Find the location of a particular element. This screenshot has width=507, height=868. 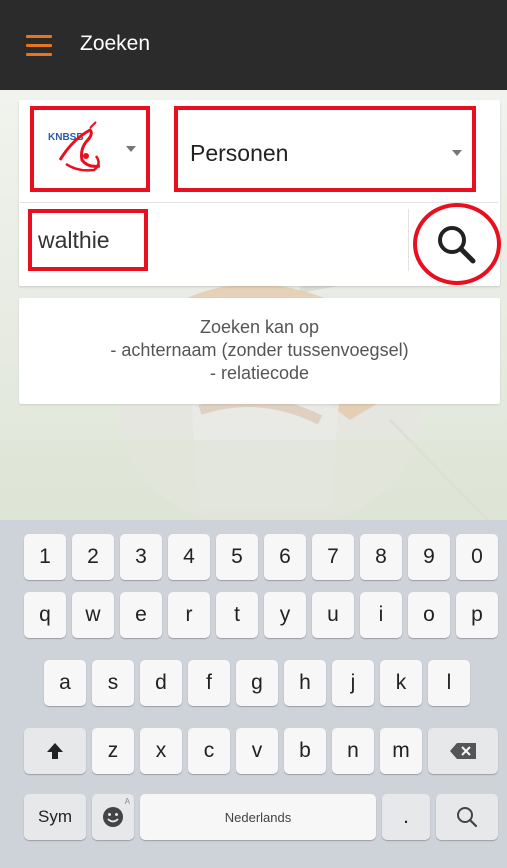

search-input is located at coordinates (90, 240).